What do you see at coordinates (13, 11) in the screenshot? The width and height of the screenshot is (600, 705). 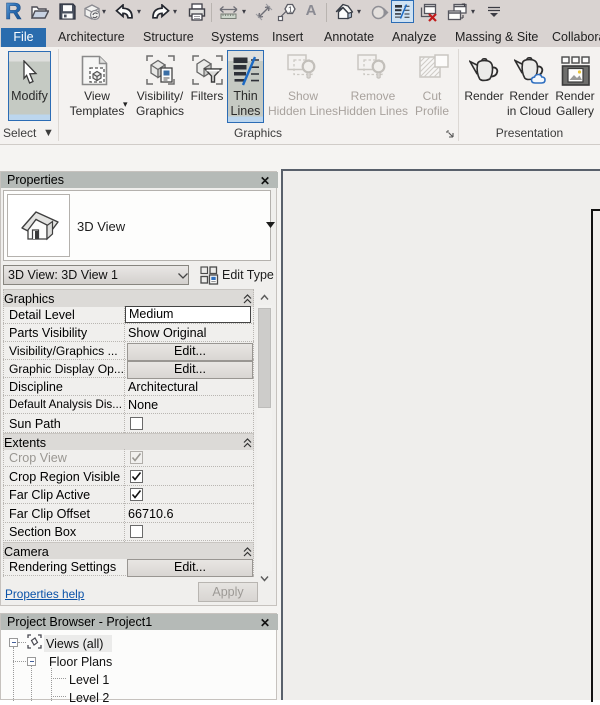 I see `svg-text: R` at bounding box center [13, 11].